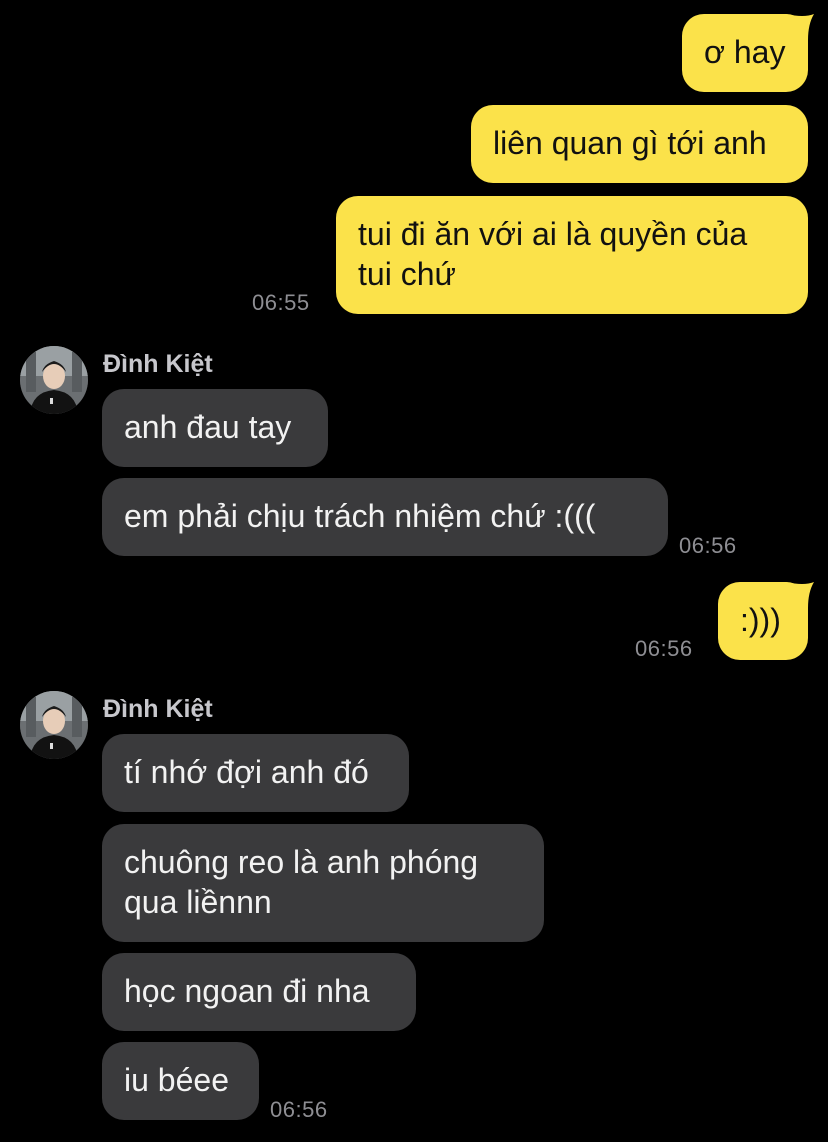 This screenshot has width=828, height=1142. I want to click on incoming-message: học ngoan đi nha, so click(259, 992).